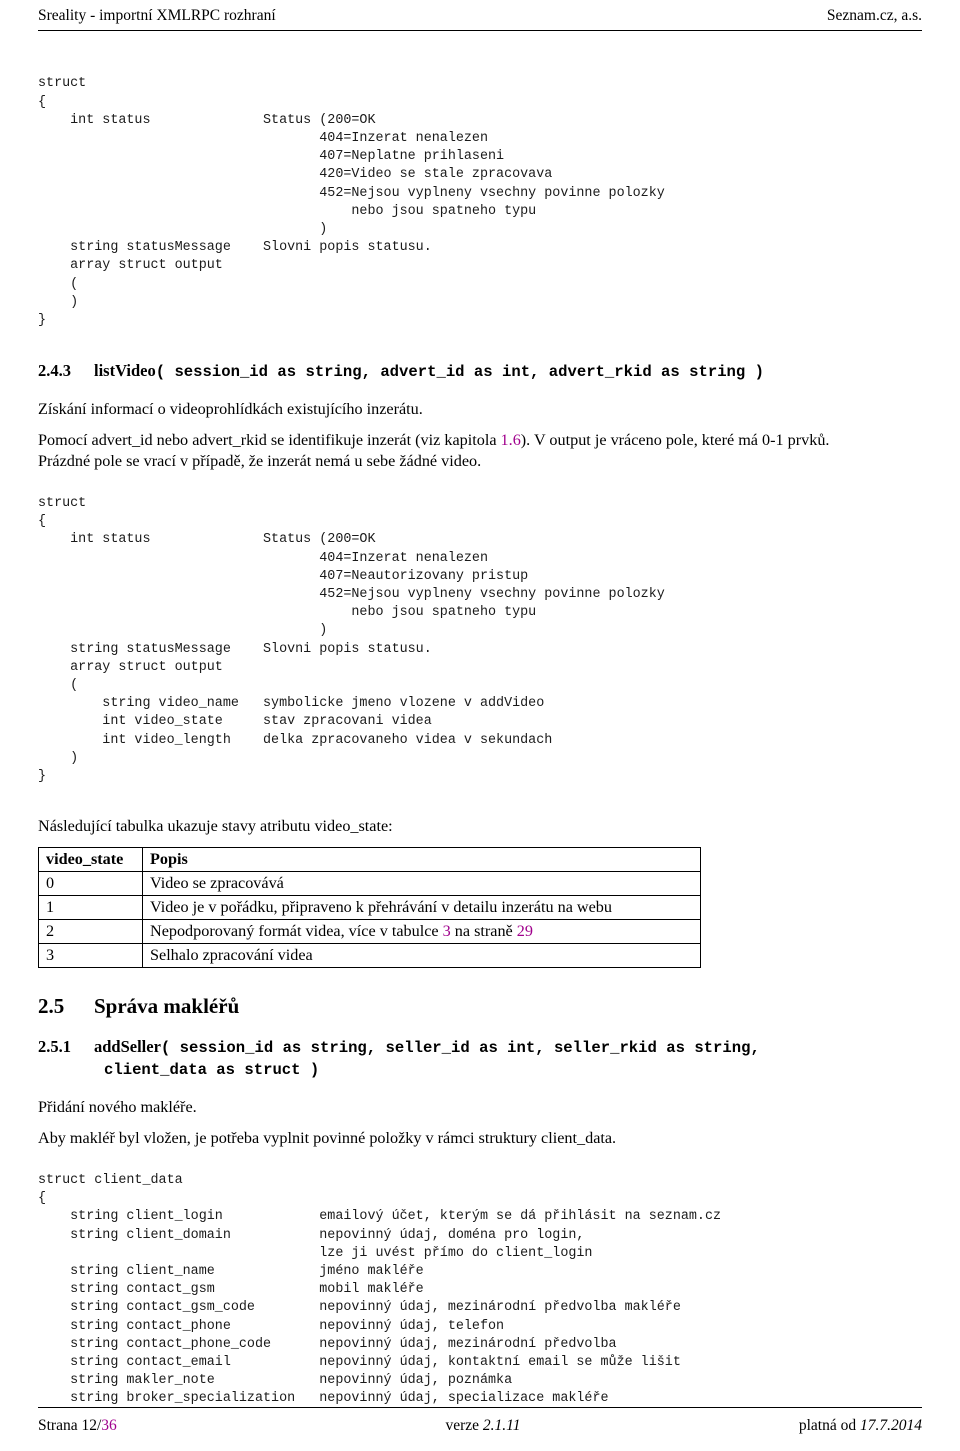 The width and height of the screenshot is (960, 1451). What do you see at coordinates (117, 1106) in the screenshot?
I see `paragraph-addseller-intro: Přidání nového makléře.` at bounding box center [117, 1106].